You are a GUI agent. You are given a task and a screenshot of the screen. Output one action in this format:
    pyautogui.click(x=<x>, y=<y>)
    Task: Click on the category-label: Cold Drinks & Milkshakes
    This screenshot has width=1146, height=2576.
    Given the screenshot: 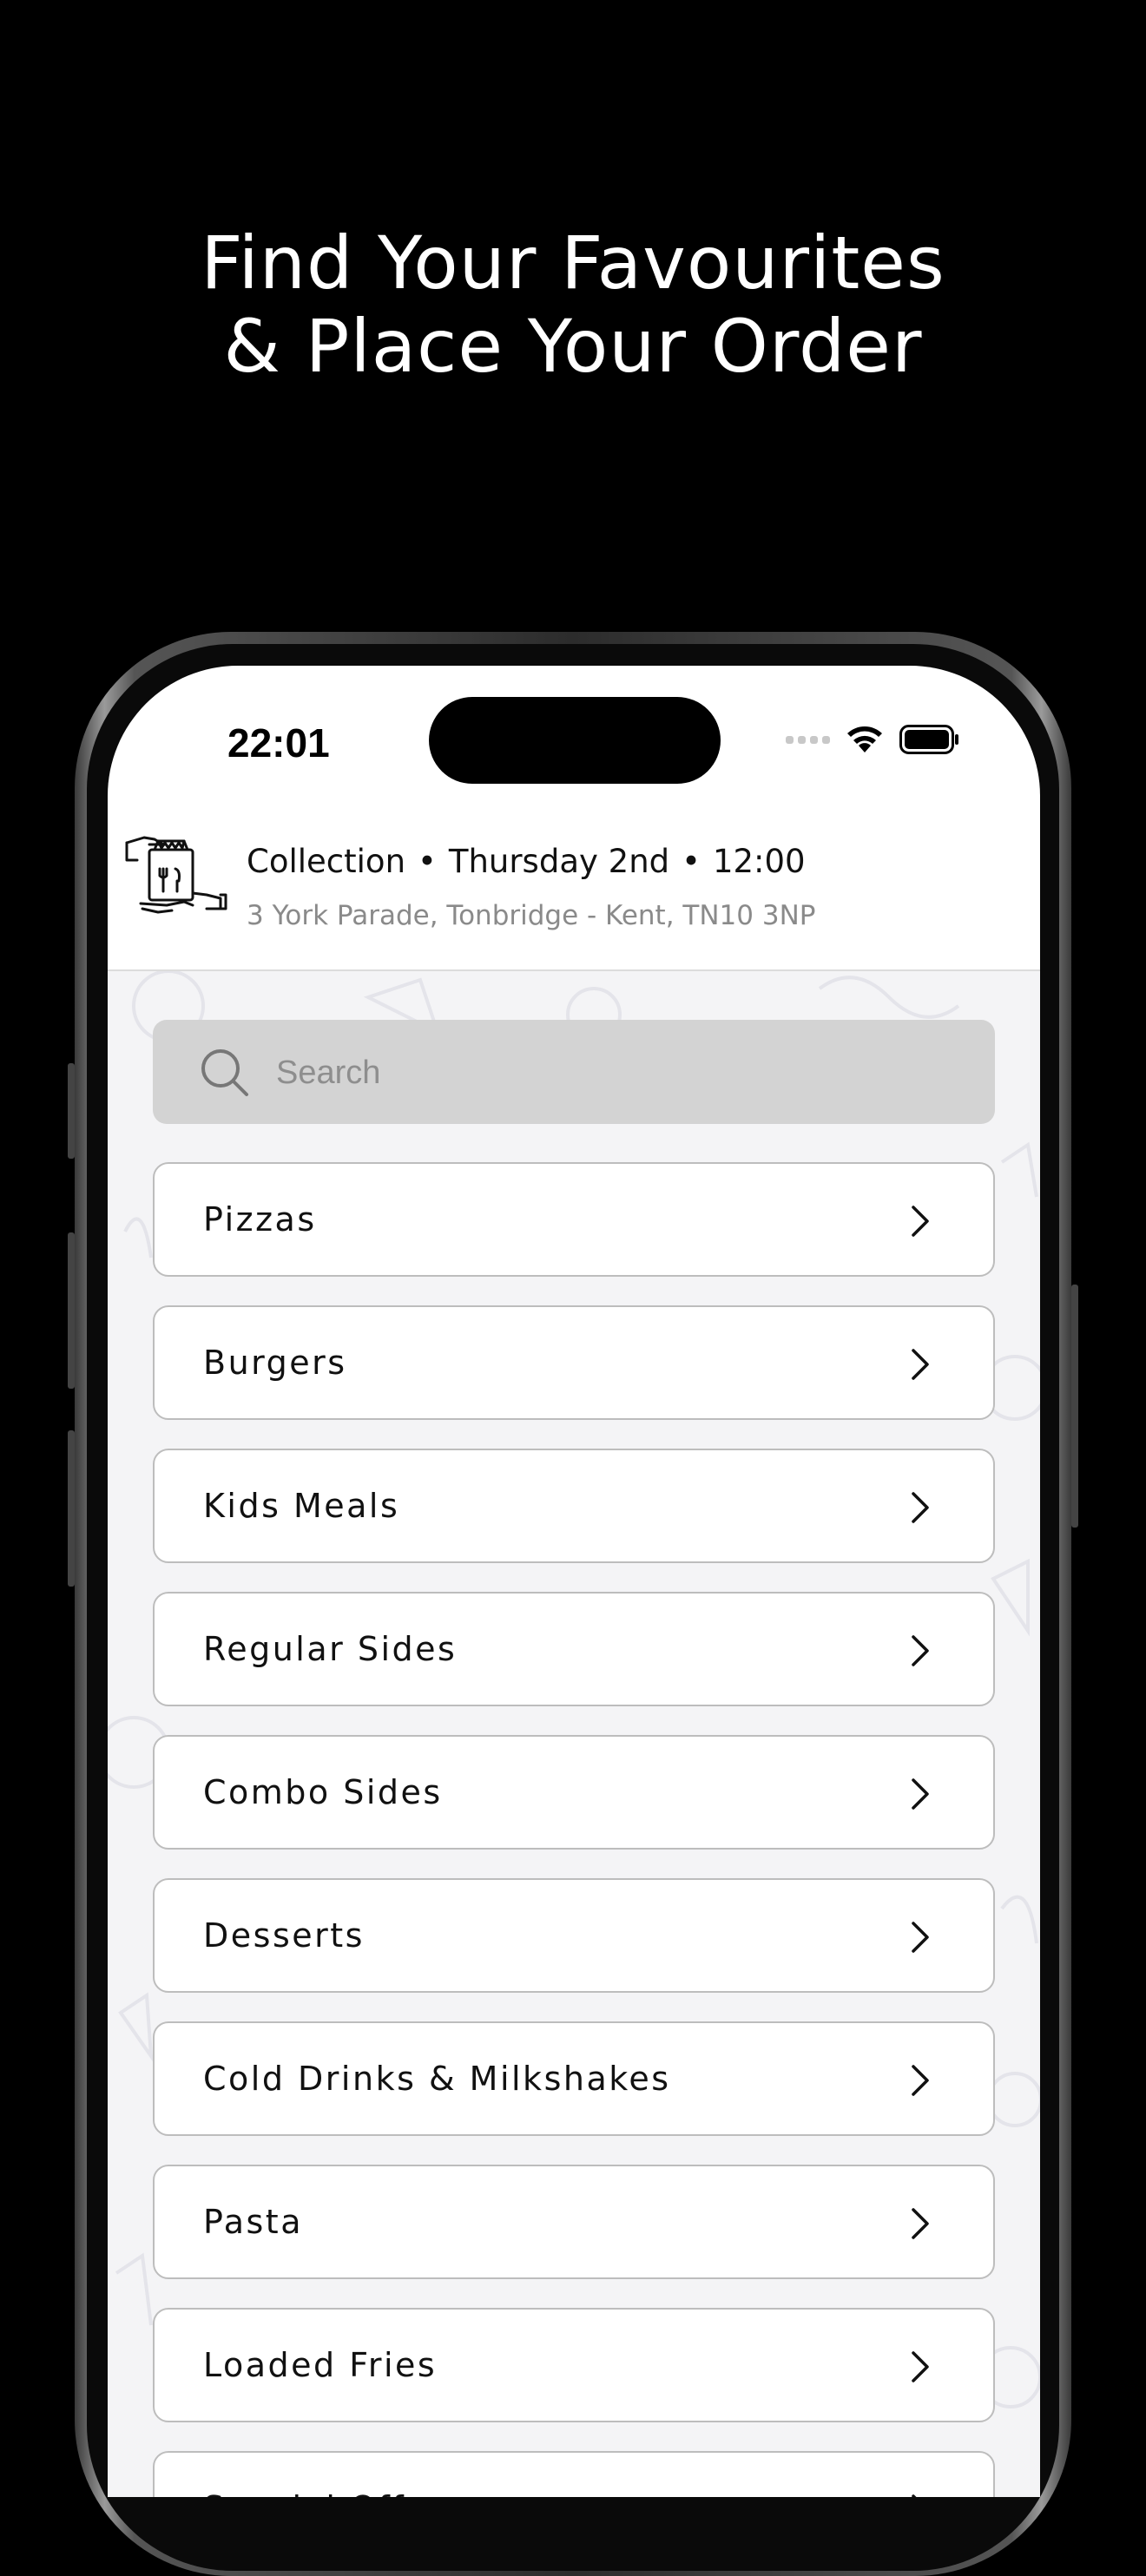 What is the action you would take?
    pyautogui.click(x=437, y=2079)
    